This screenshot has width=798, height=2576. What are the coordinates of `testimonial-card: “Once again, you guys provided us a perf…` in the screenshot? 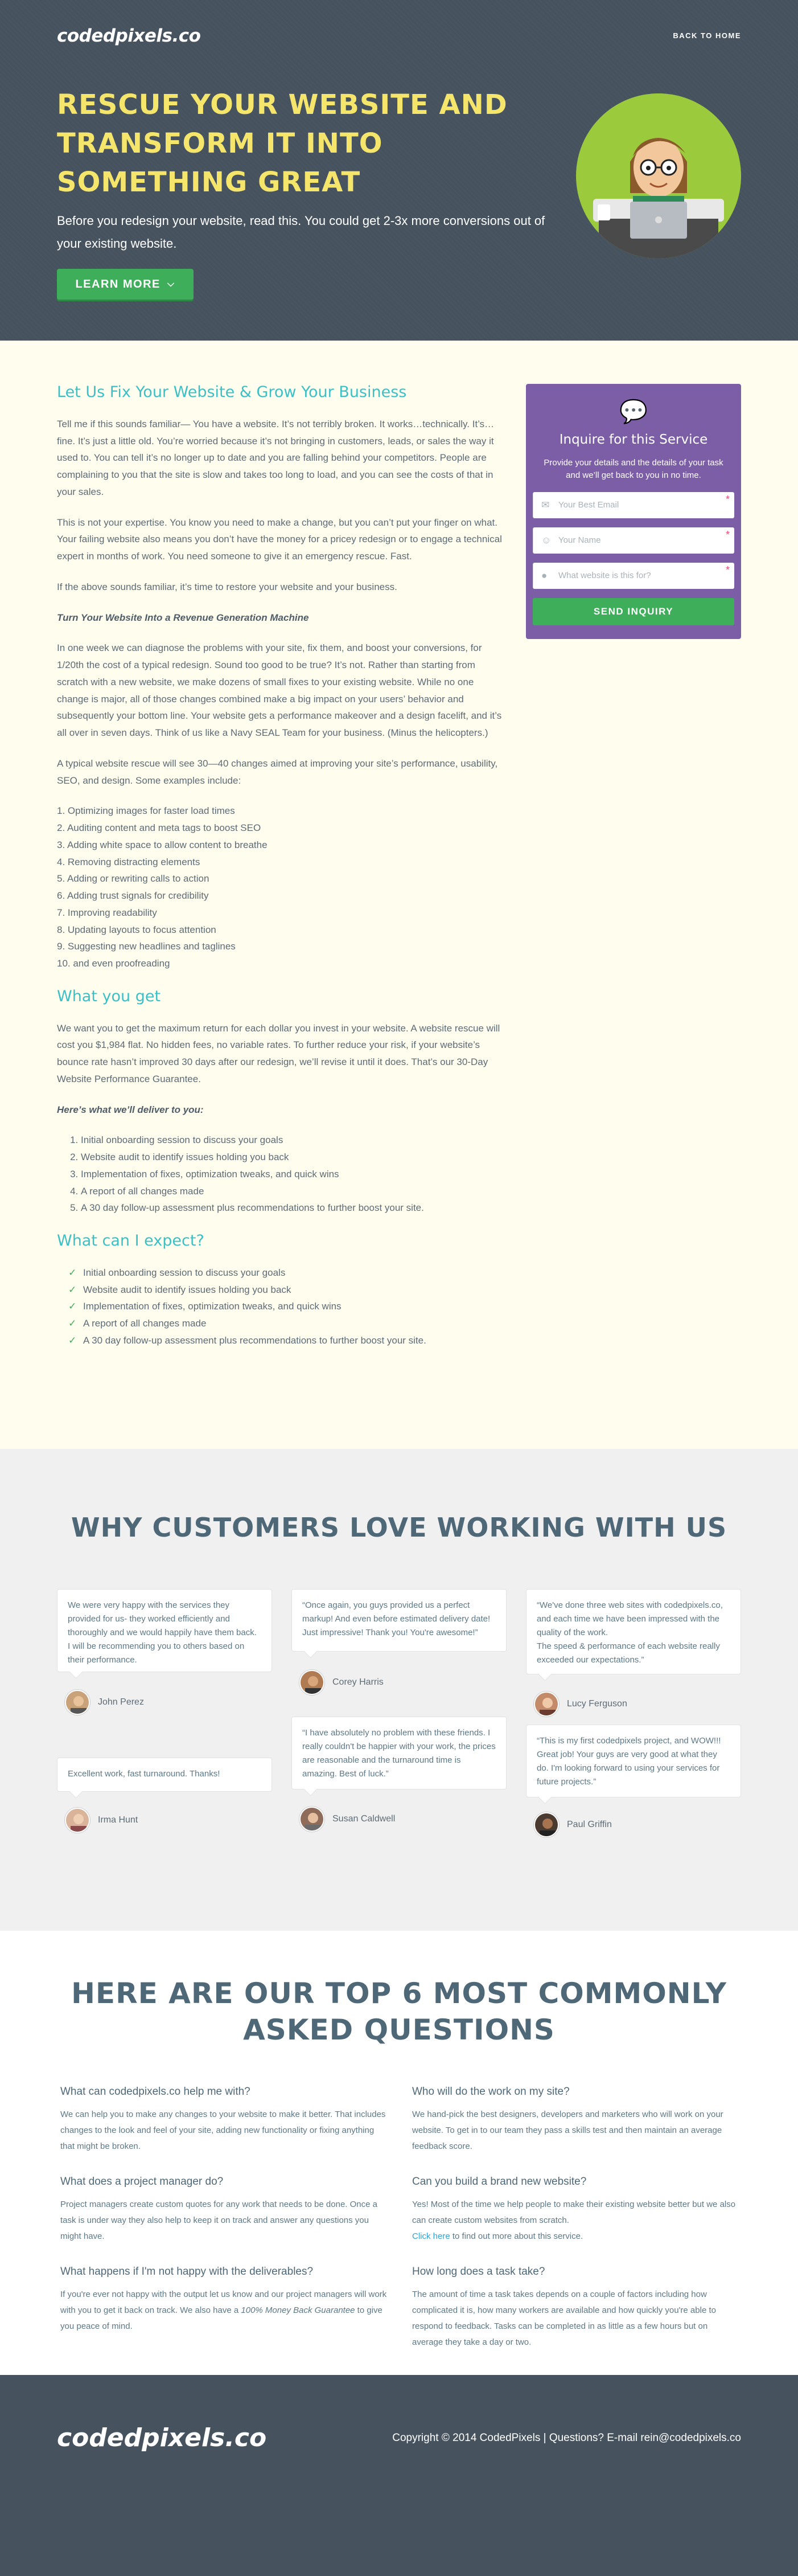 It's located at (399, 1621).